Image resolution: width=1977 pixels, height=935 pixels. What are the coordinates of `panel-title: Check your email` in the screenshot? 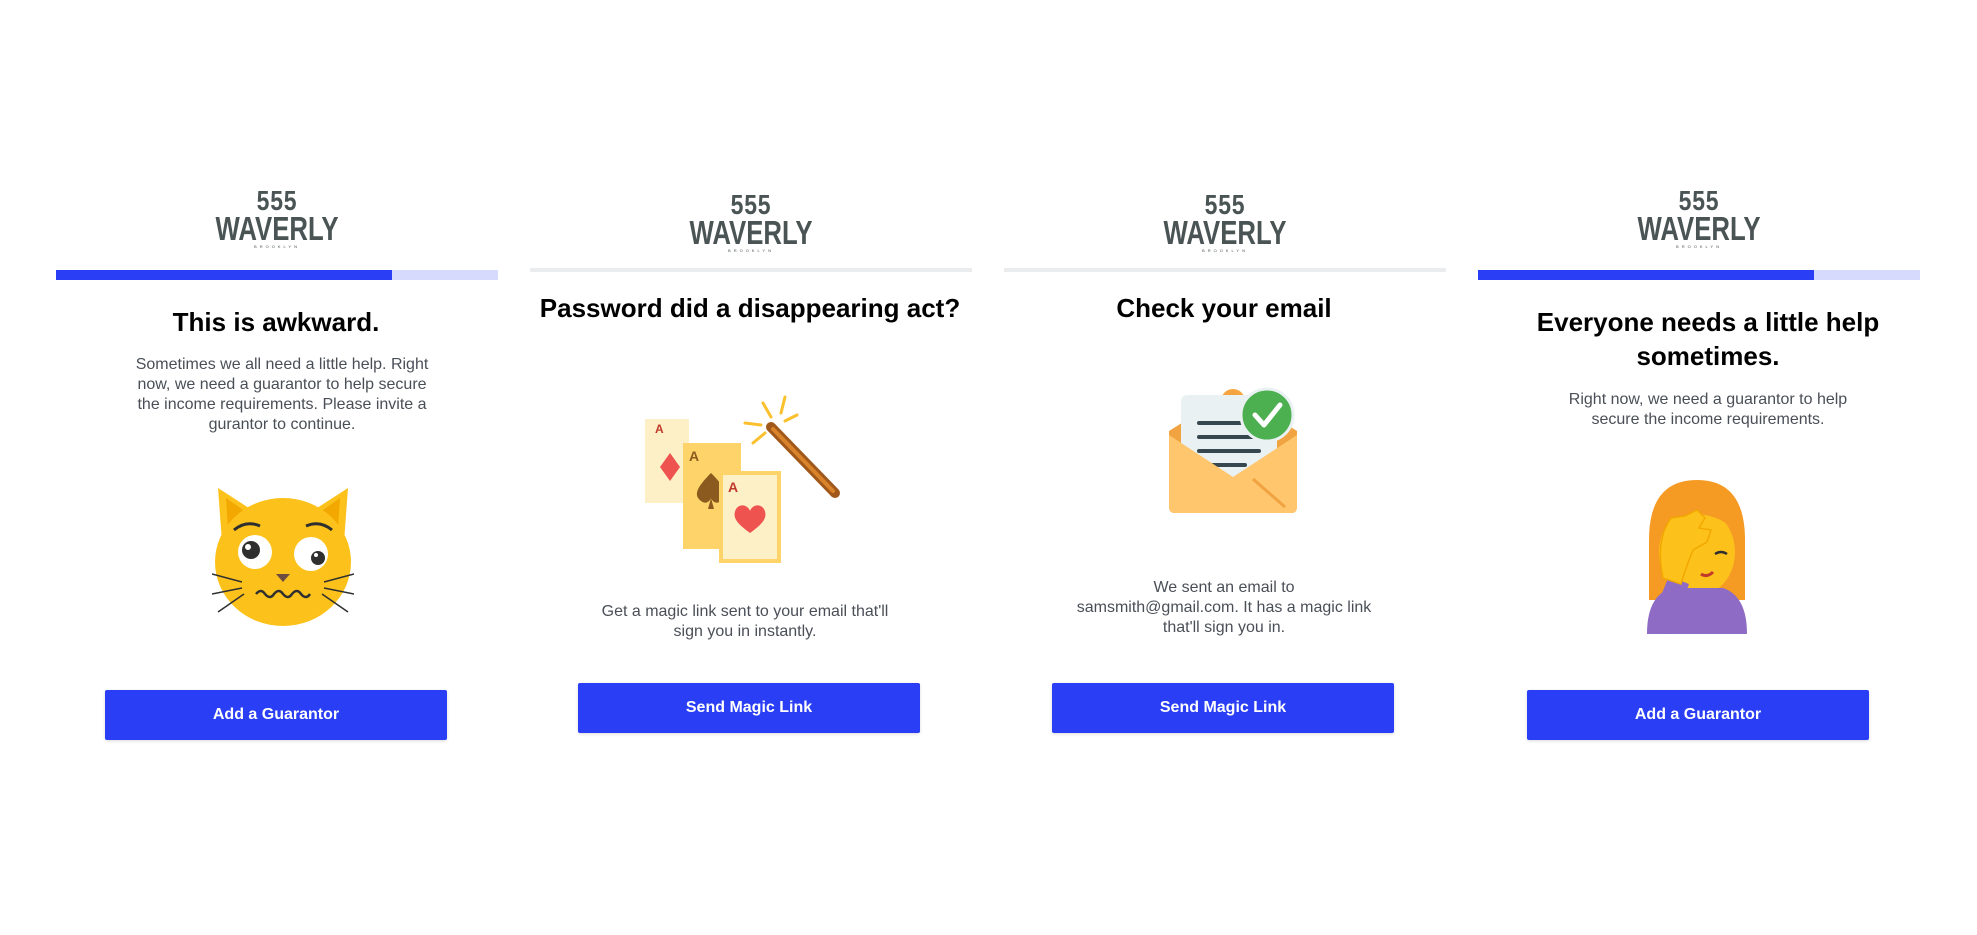 It's located at (1224, 308).